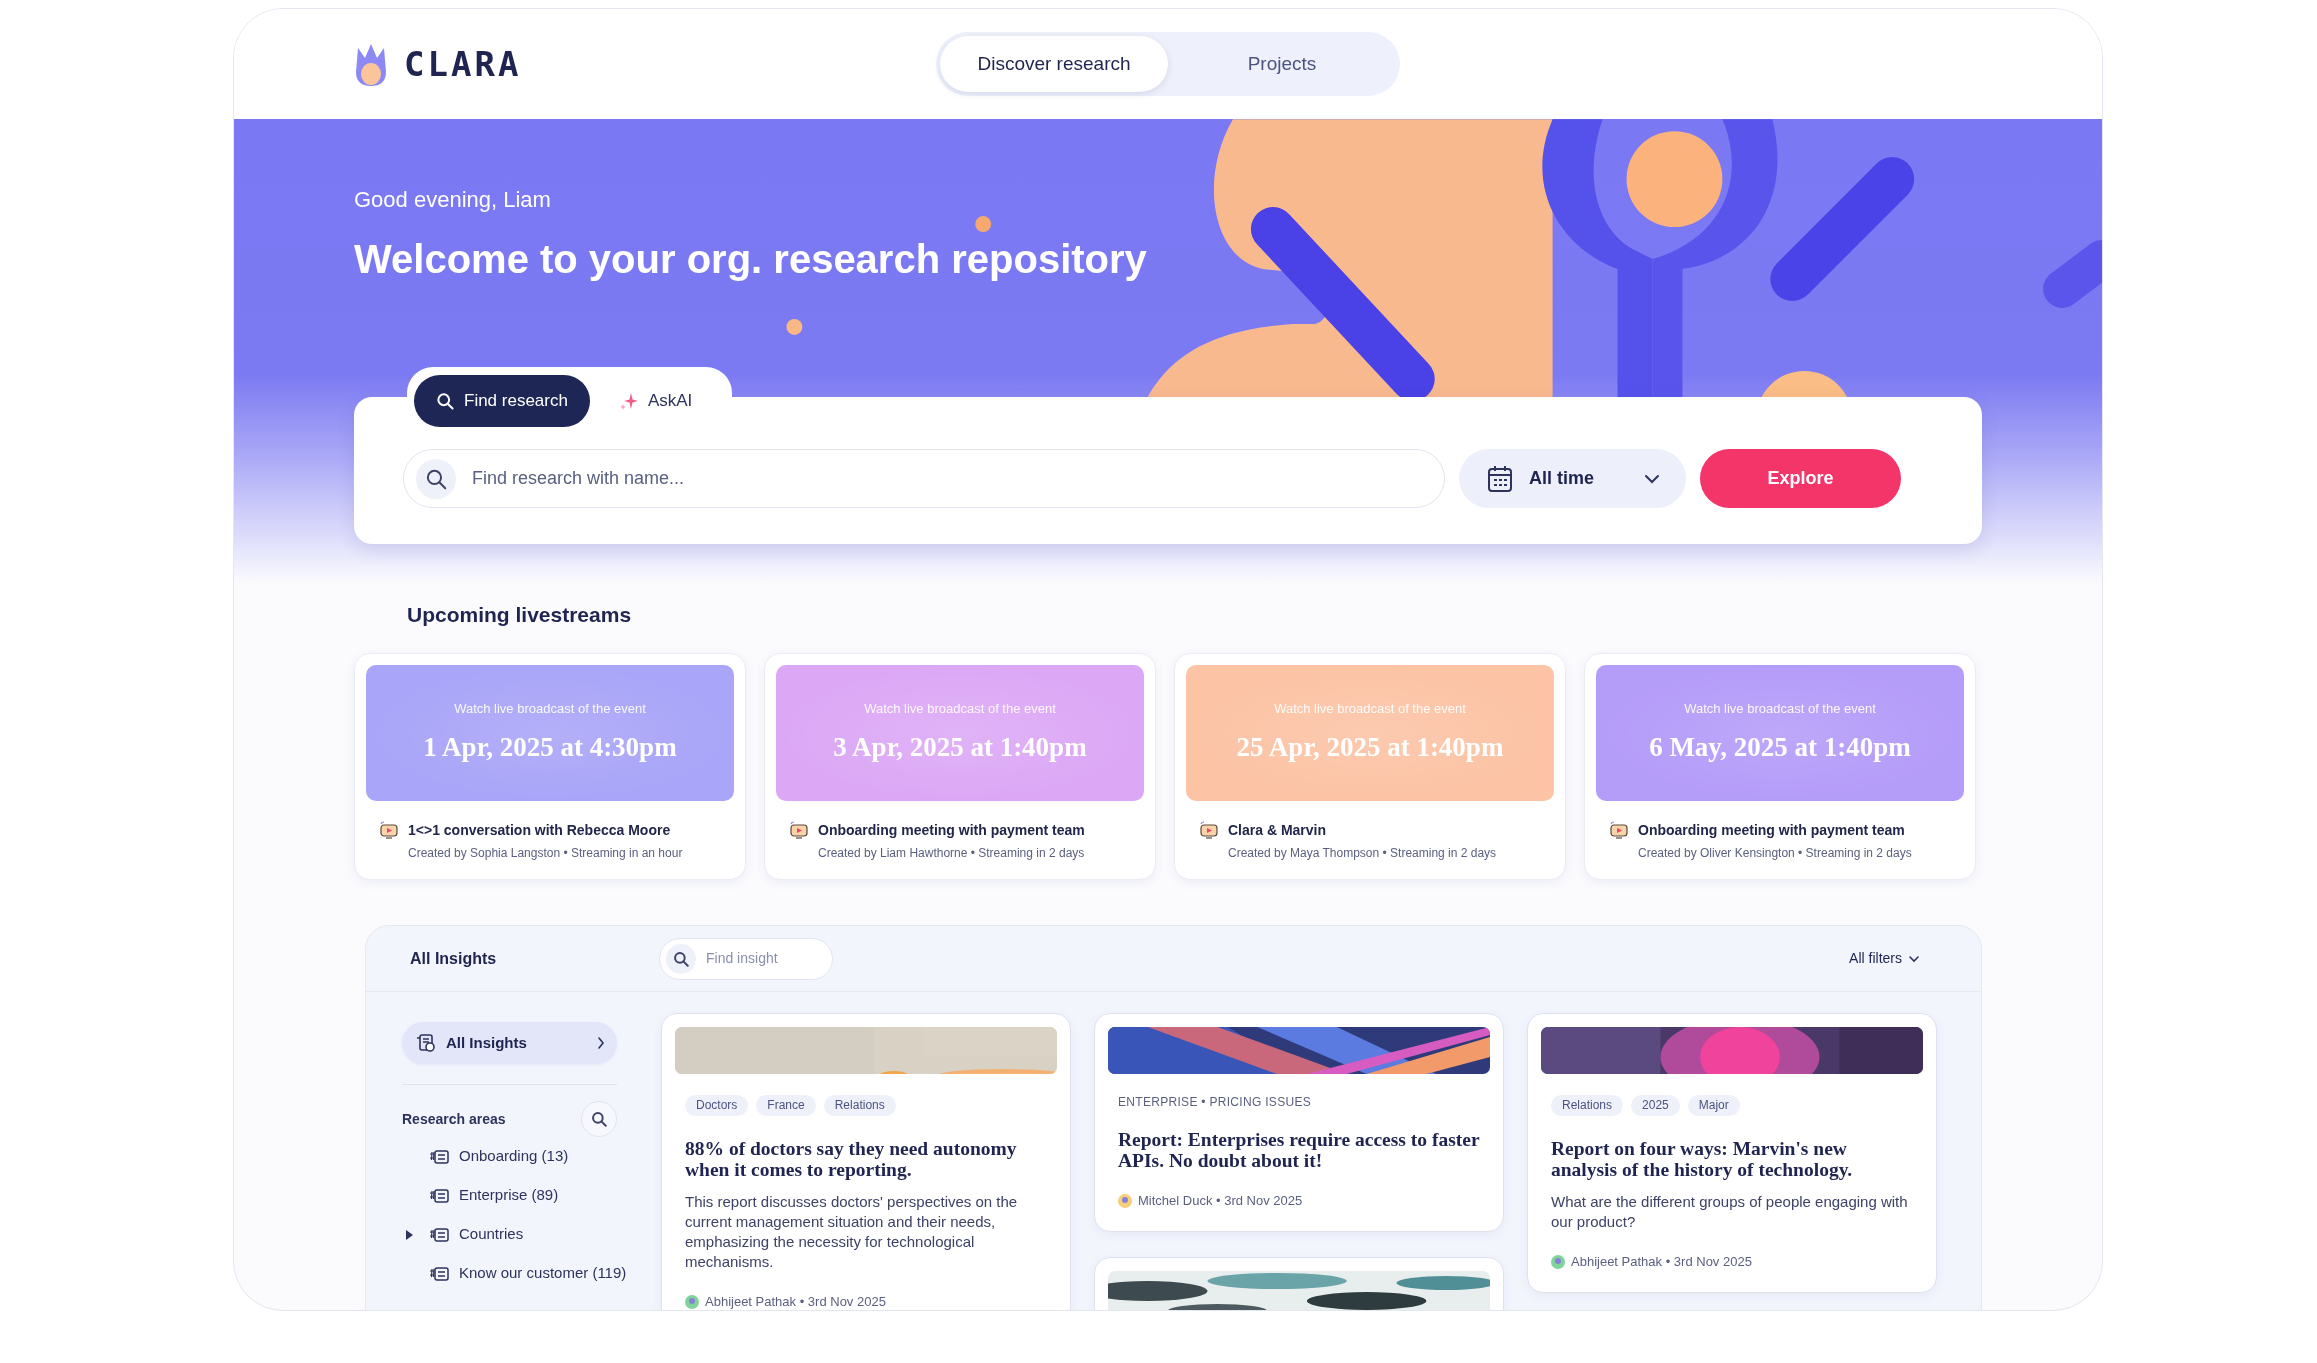 The image size is (2317, 1363). Describe the element at coordinates (1702, 1159) in the screenshot. I see `insight-title: Report on four ways: Marvin's new analysis of the history of technology.` at that location.